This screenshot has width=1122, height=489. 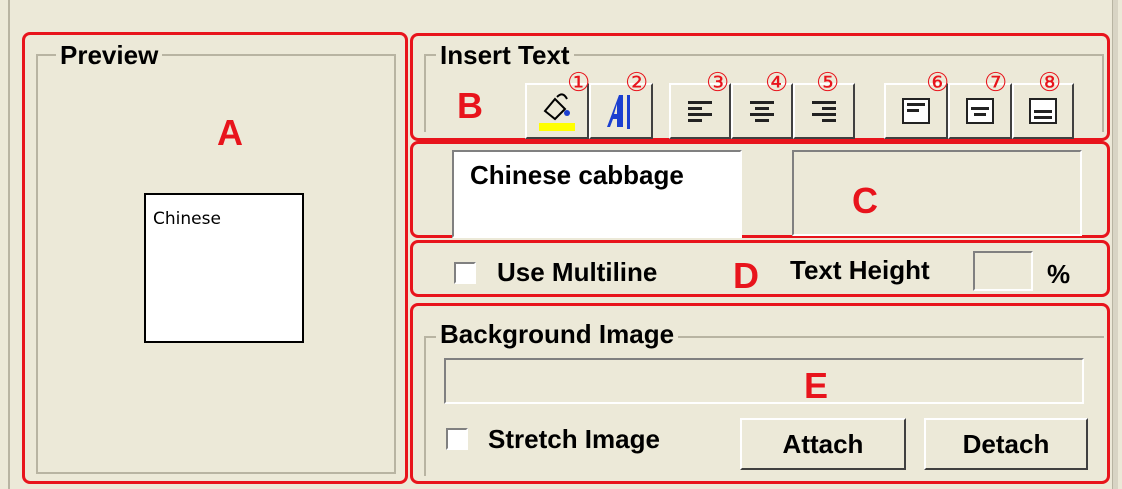 I want to click on background-image-legend: Background Image, so click(x=557, y=334).